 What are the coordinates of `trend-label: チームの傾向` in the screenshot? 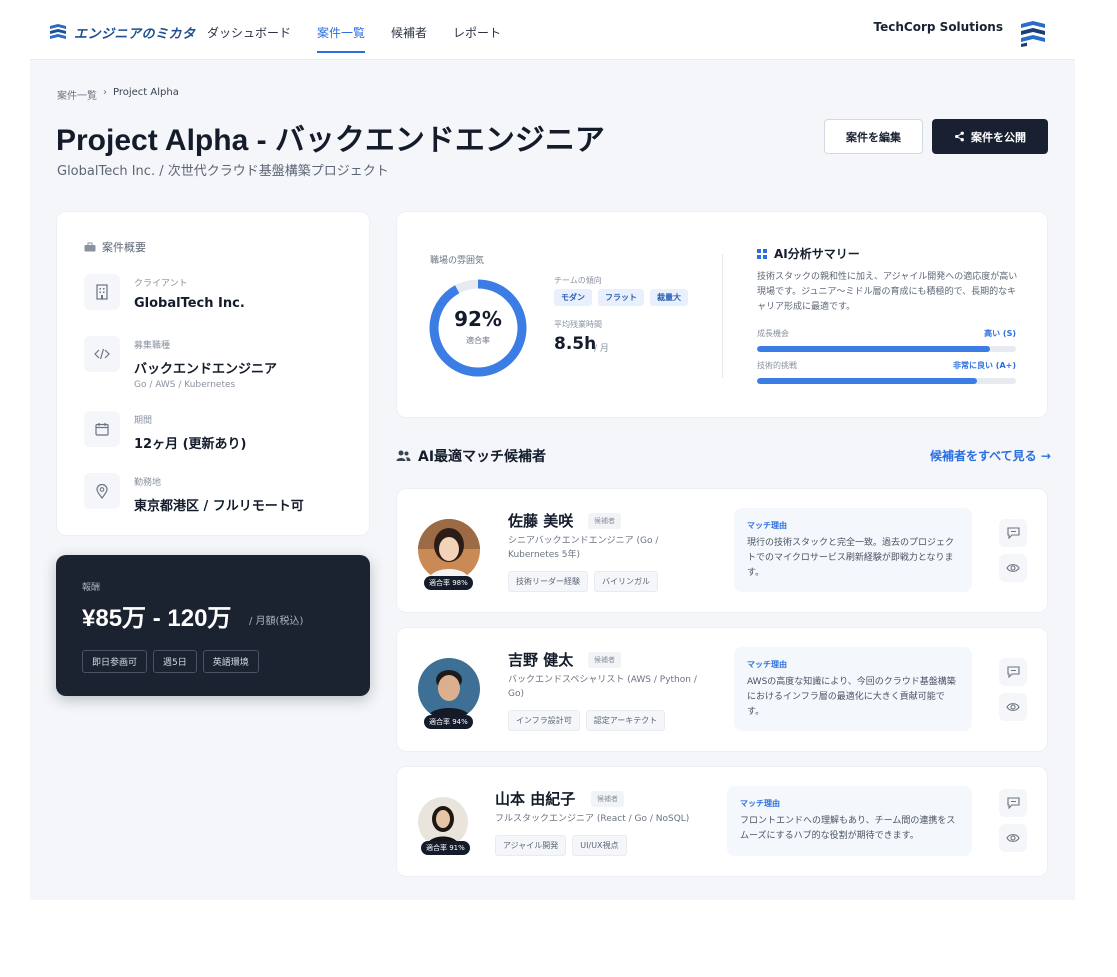 It's located at (578, 280).